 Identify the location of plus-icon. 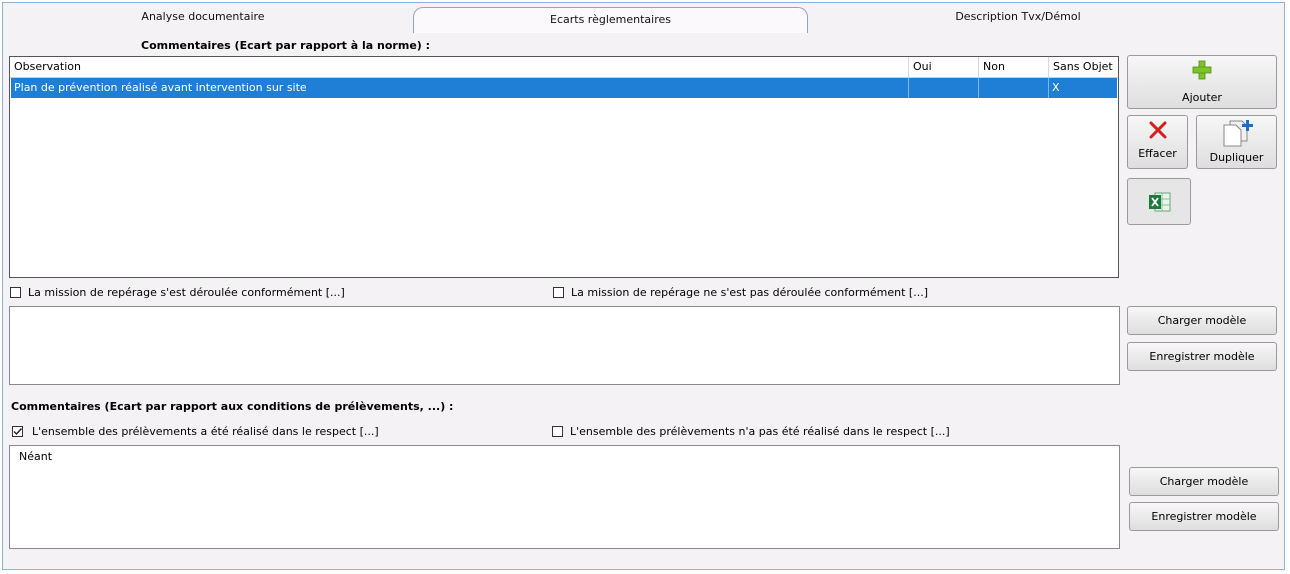
(1202, 70).